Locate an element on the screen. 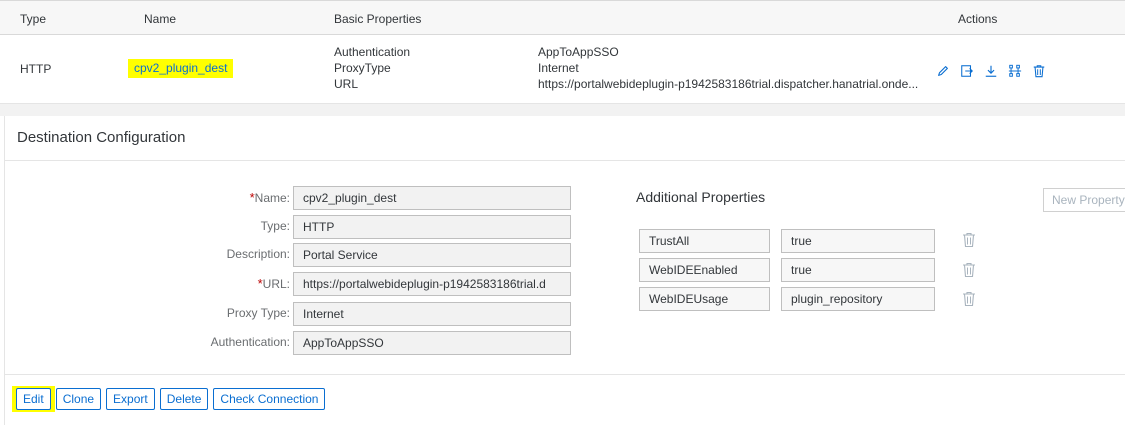  authentication-label: Authentication: is located at coordinates (250, 342).